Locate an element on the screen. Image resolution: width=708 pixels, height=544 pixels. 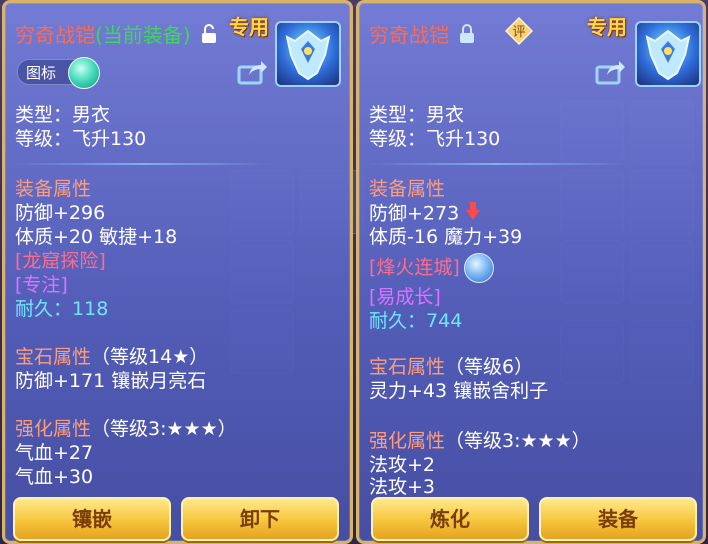
down-arrow-icon is located at coordinates (473, 214).